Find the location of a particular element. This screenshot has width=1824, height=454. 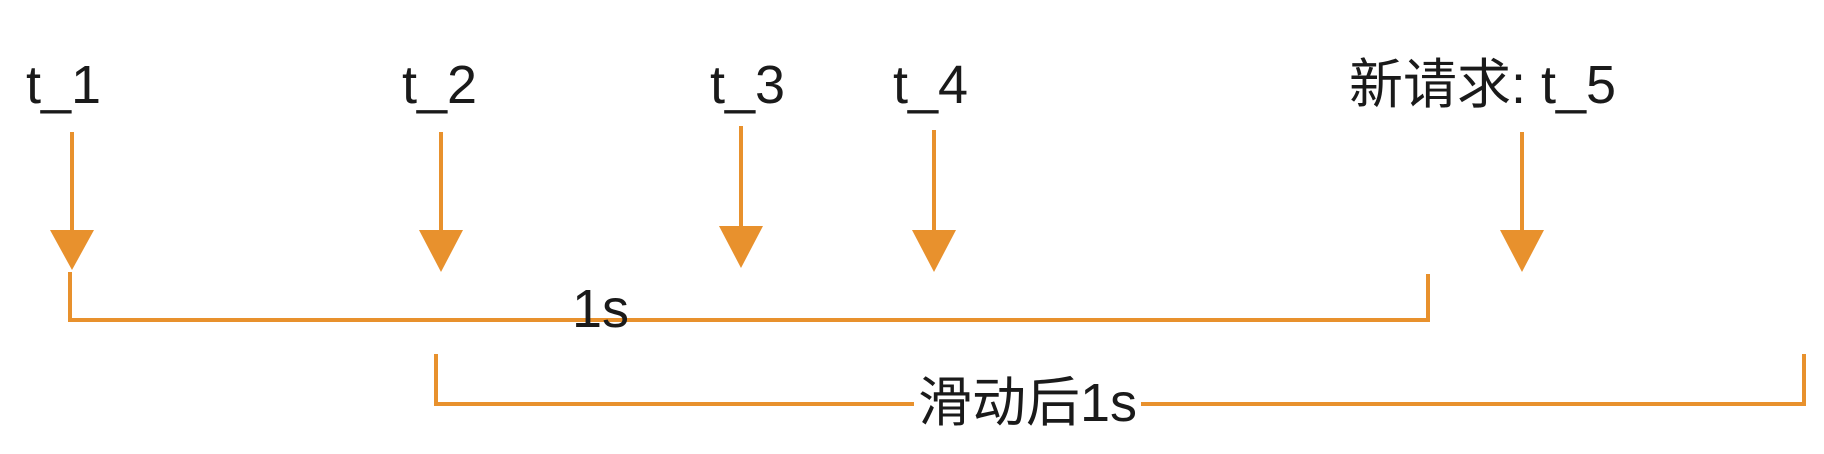

timestamp-label-t4: t_4 is located at coordinates (931, 85).